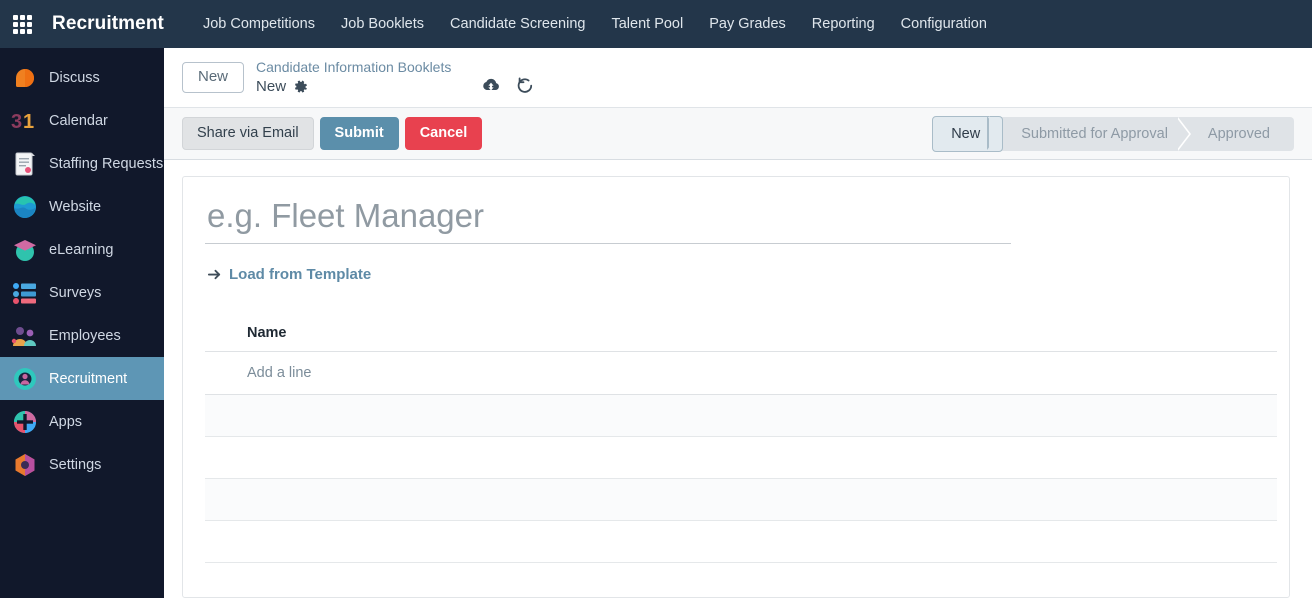 The image size is (1312, 598). Describe the element at coordinates (213, 77) in the screenshot. I see `new-record-button: New` at that location.